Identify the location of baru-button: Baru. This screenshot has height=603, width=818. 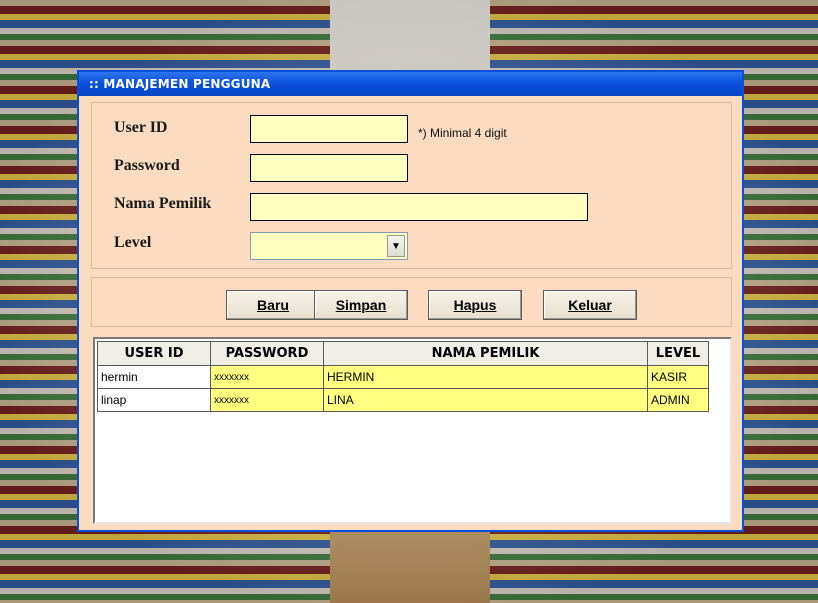
(273, 305).